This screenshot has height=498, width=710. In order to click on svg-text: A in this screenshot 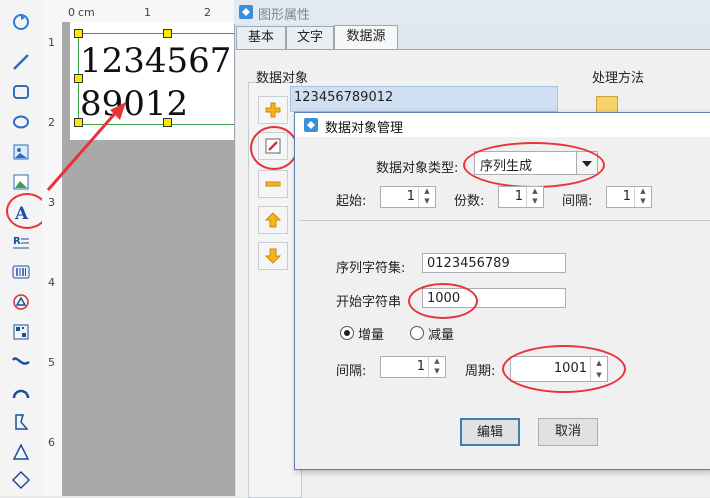, I will do `click(21, 213)`.